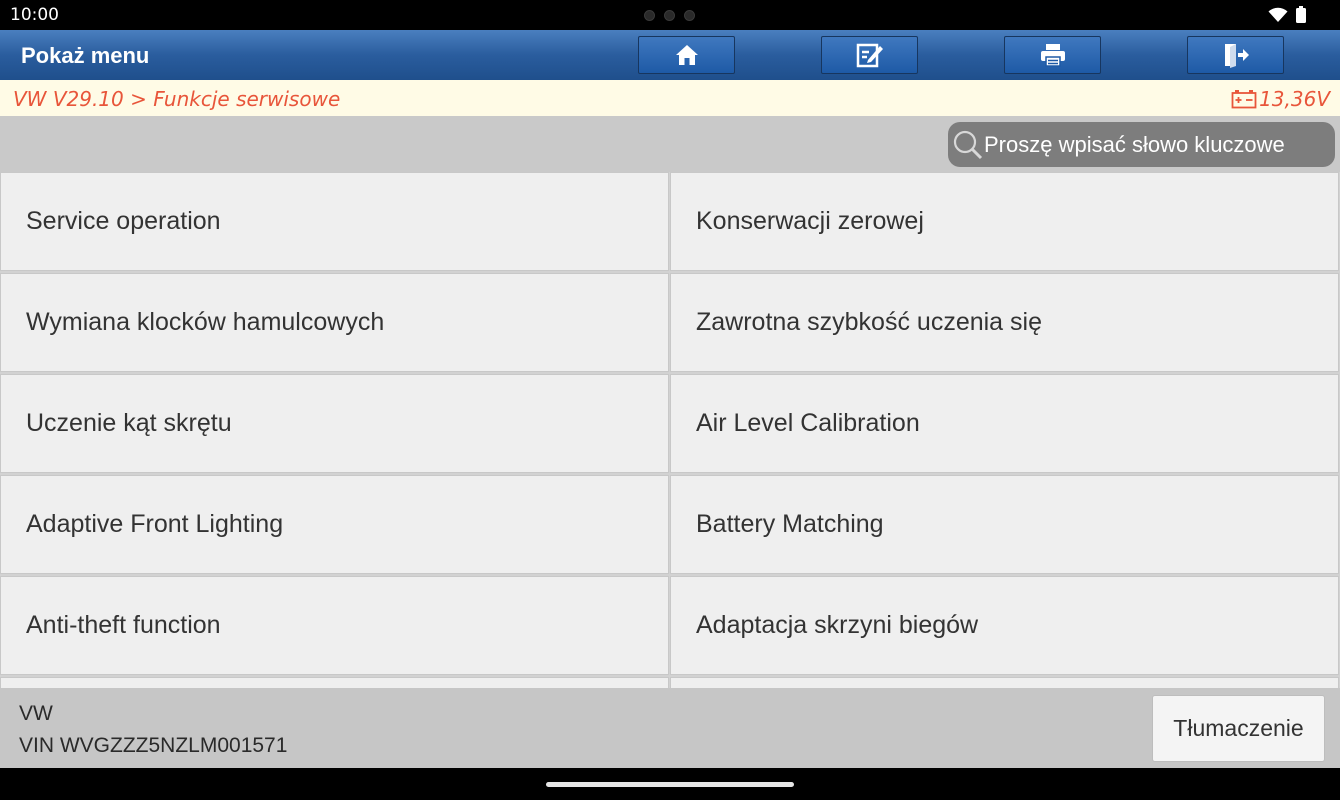  I want to click on camera-dots, so click(669, 15).